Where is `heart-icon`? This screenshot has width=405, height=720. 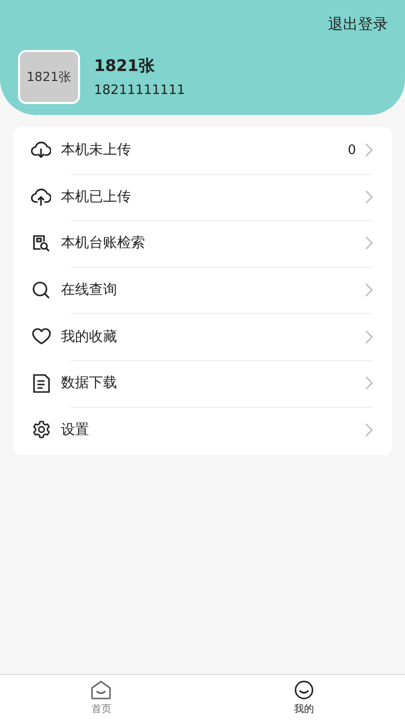
heart-icon is located at coordinates (41, 337).